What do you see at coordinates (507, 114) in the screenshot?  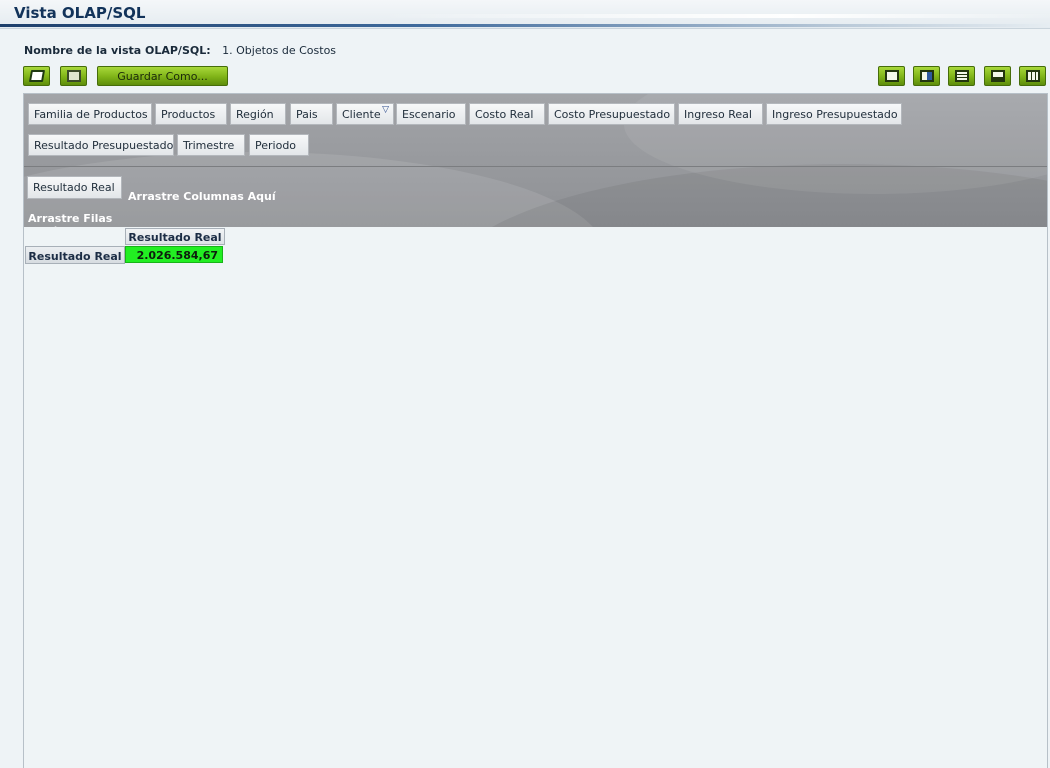 I see `field-chip: Costo Real` at bounding box center [507, 114].